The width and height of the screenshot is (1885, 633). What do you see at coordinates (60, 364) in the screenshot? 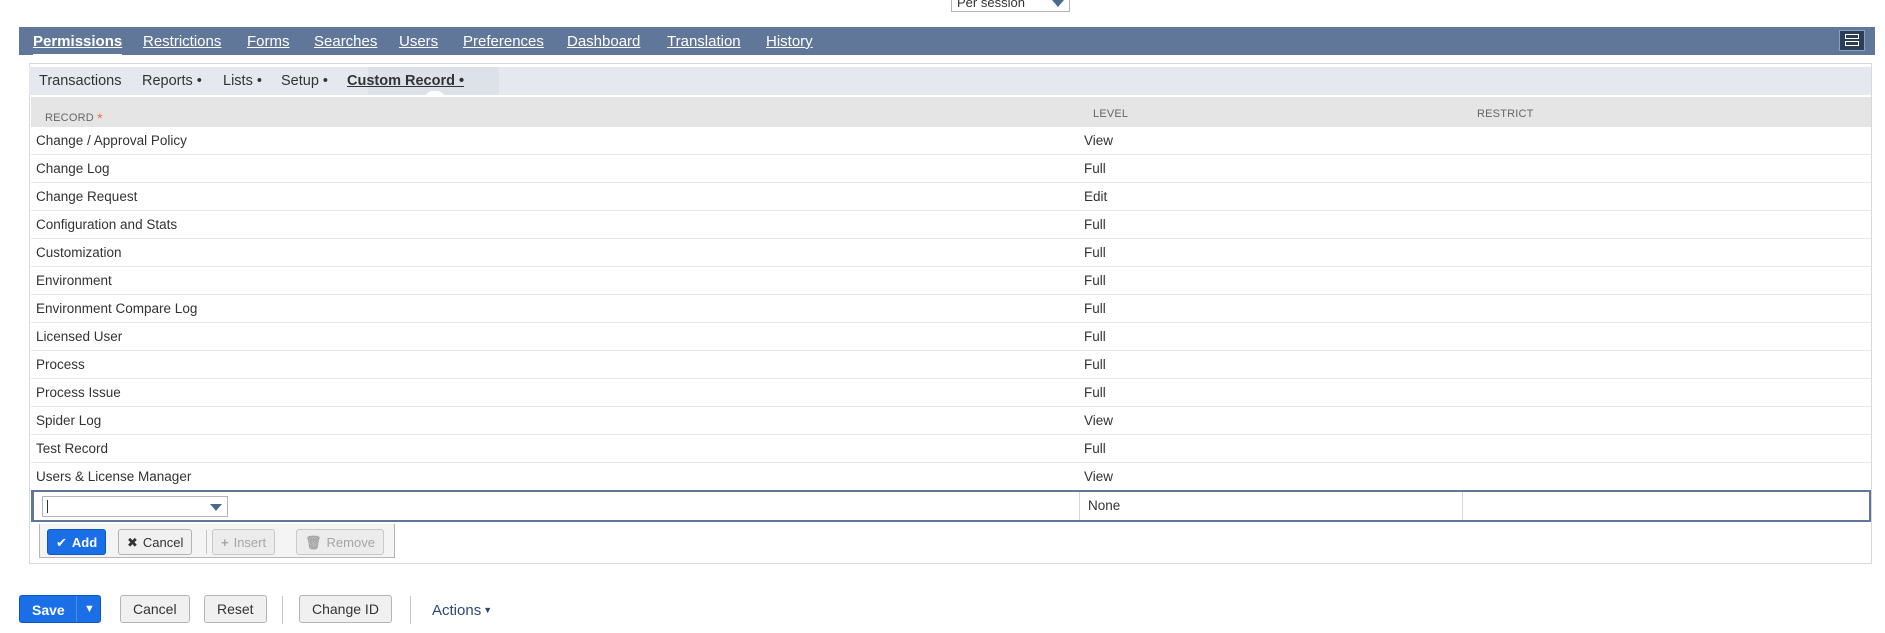
I see `record-cell: Process` at bounding box center [60, 364].